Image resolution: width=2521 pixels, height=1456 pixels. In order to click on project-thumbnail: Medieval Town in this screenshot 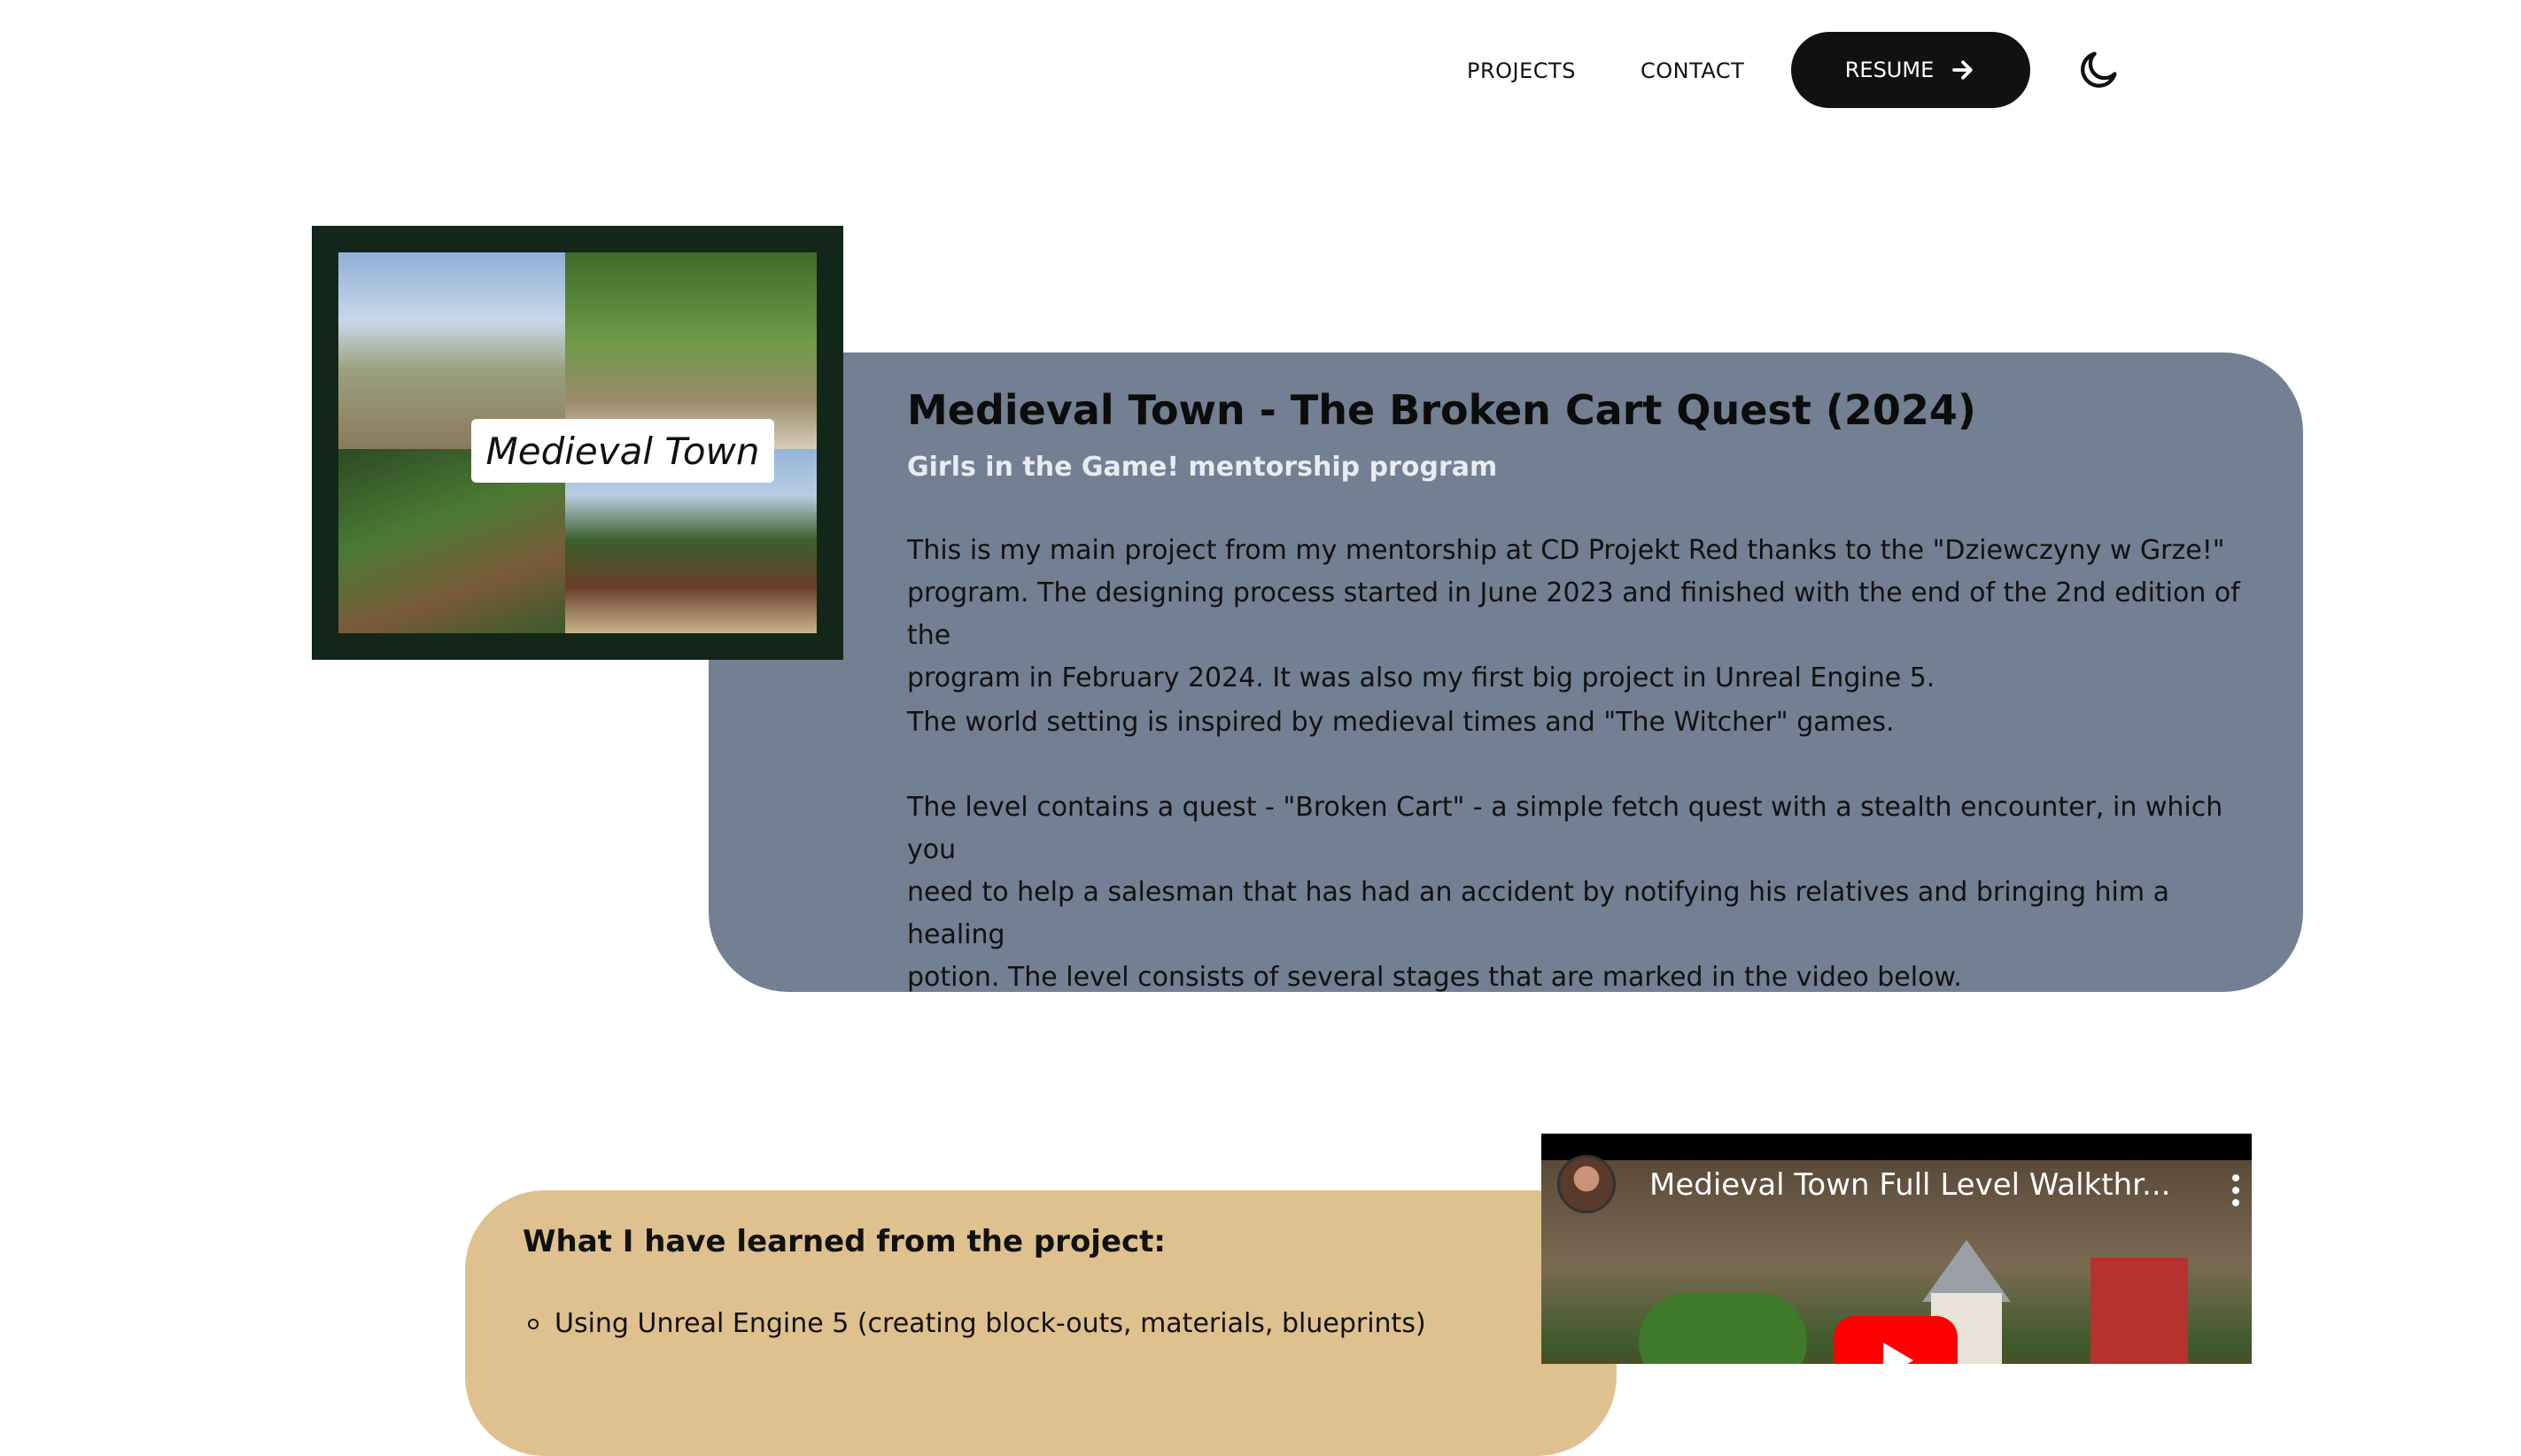, I will do `click(577, 443)`.